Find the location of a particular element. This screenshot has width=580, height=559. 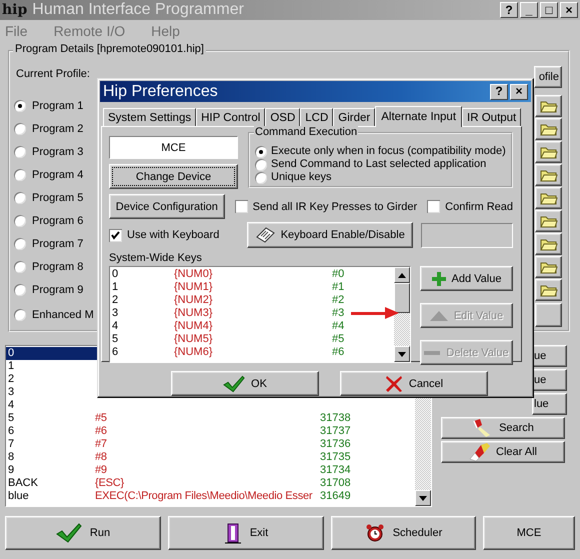

door-icon is located at coordinates (233, 533).